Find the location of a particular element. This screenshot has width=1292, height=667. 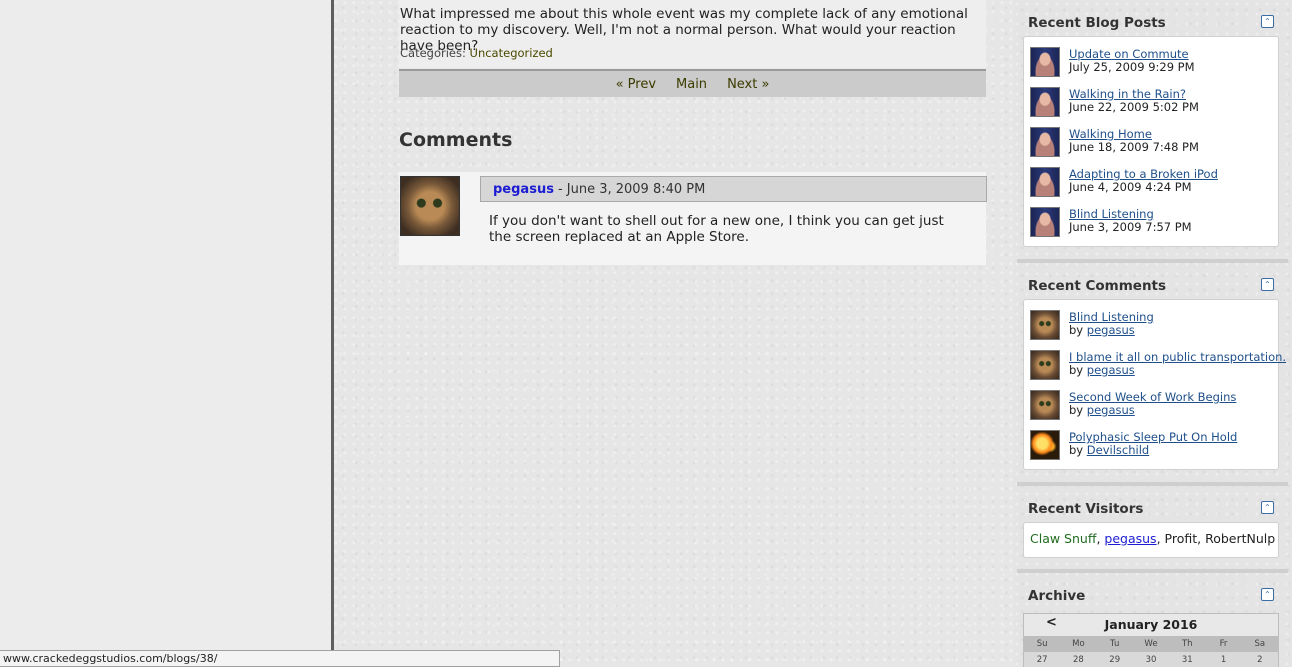

weekday-label: Su is located at coordinates (1042, 644).